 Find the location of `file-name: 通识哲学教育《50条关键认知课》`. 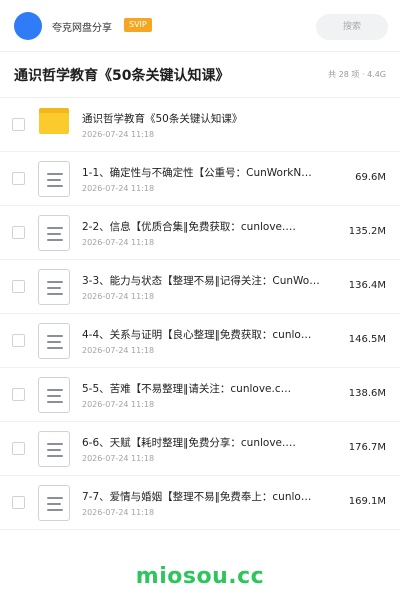

file-name: 通识哲学教育《50条关键认知课》 is located at coordinates (162, 119).